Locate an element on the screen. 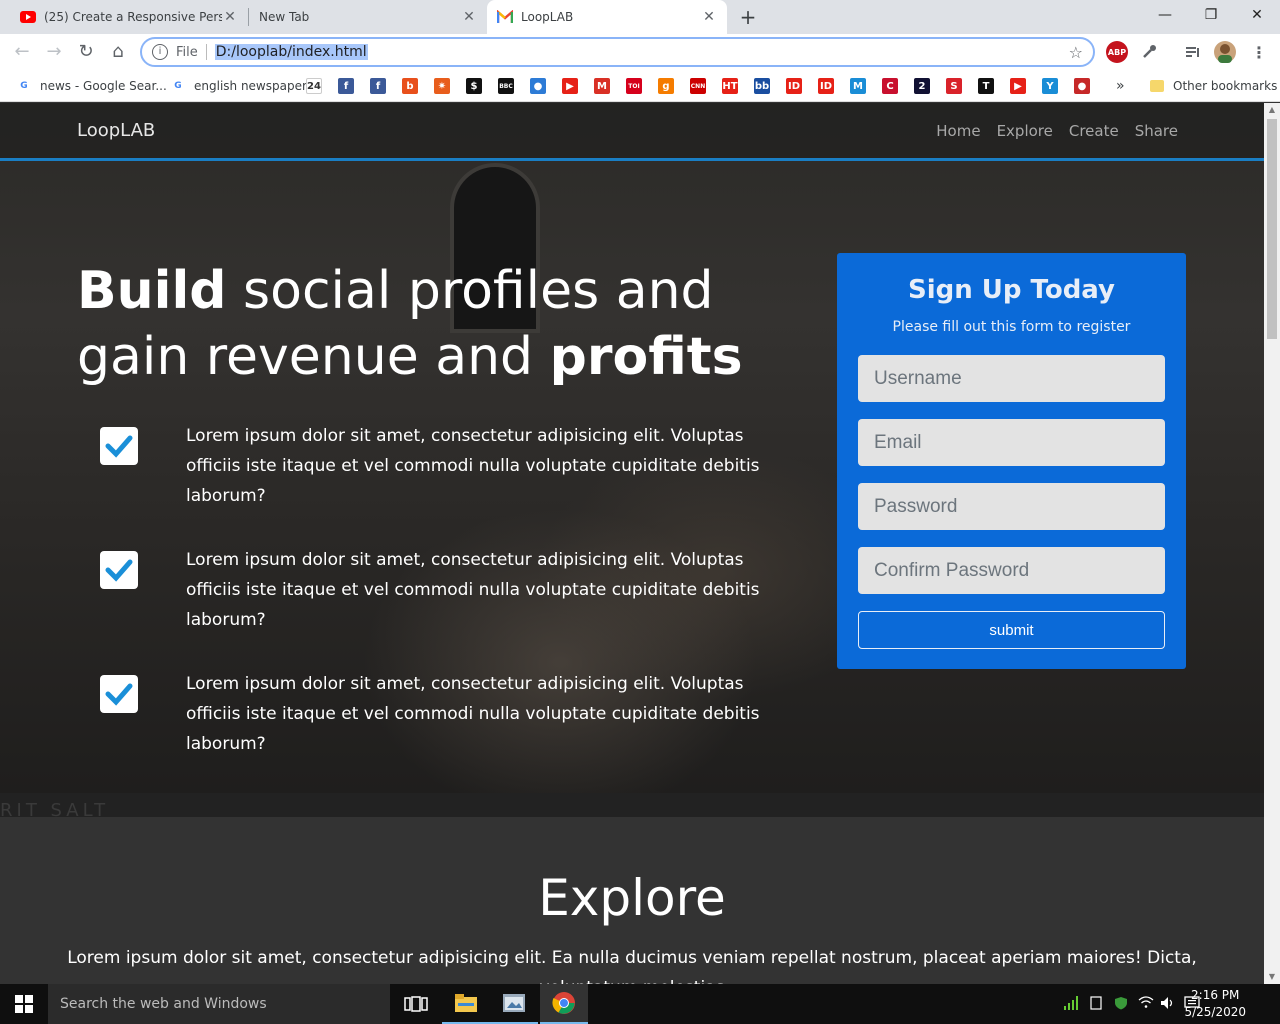 The image size is (1280, 1024). bookmark-site-24: Y is located at coordinates (1050, 86).